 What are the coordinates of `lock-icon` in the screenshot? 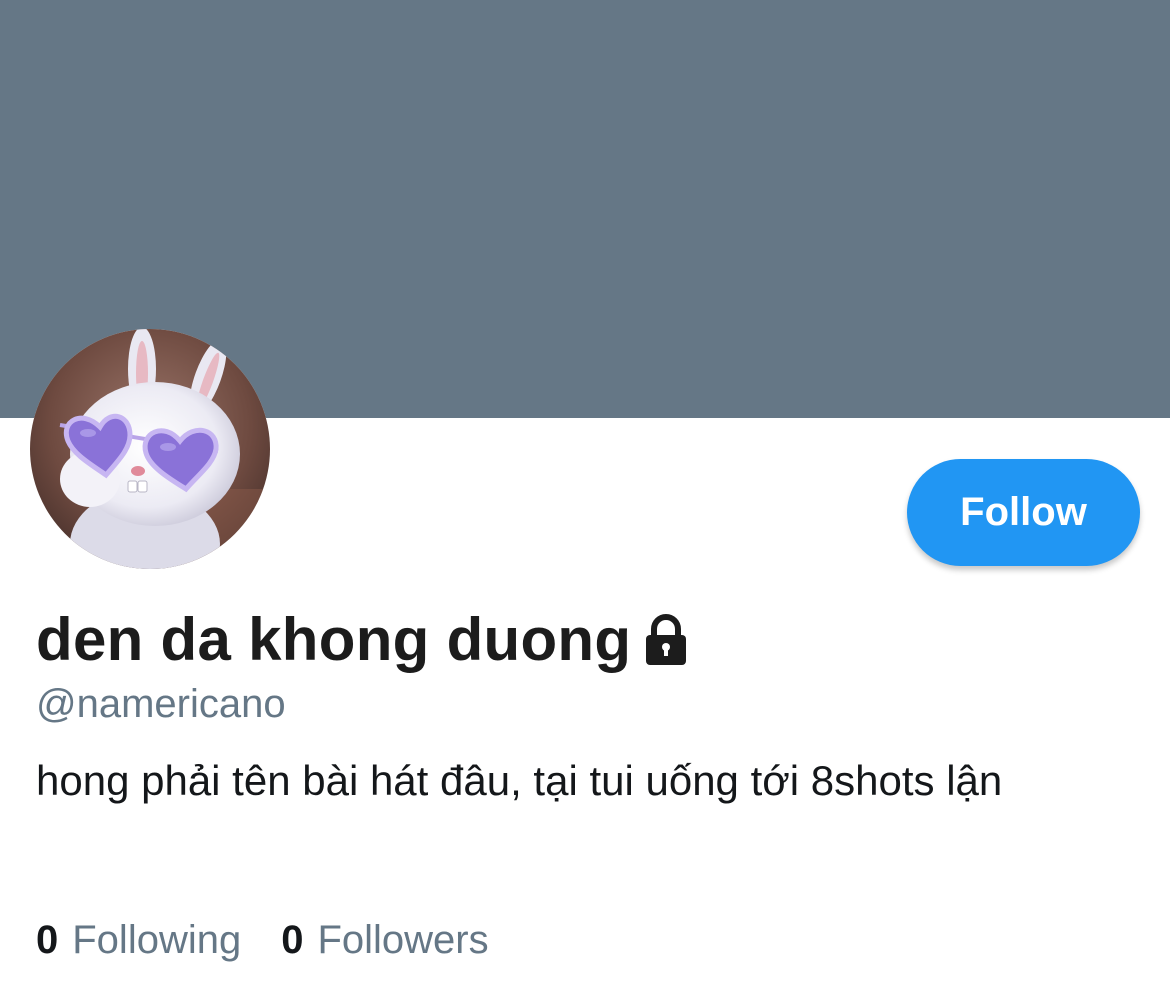 It's located at (666, 640).